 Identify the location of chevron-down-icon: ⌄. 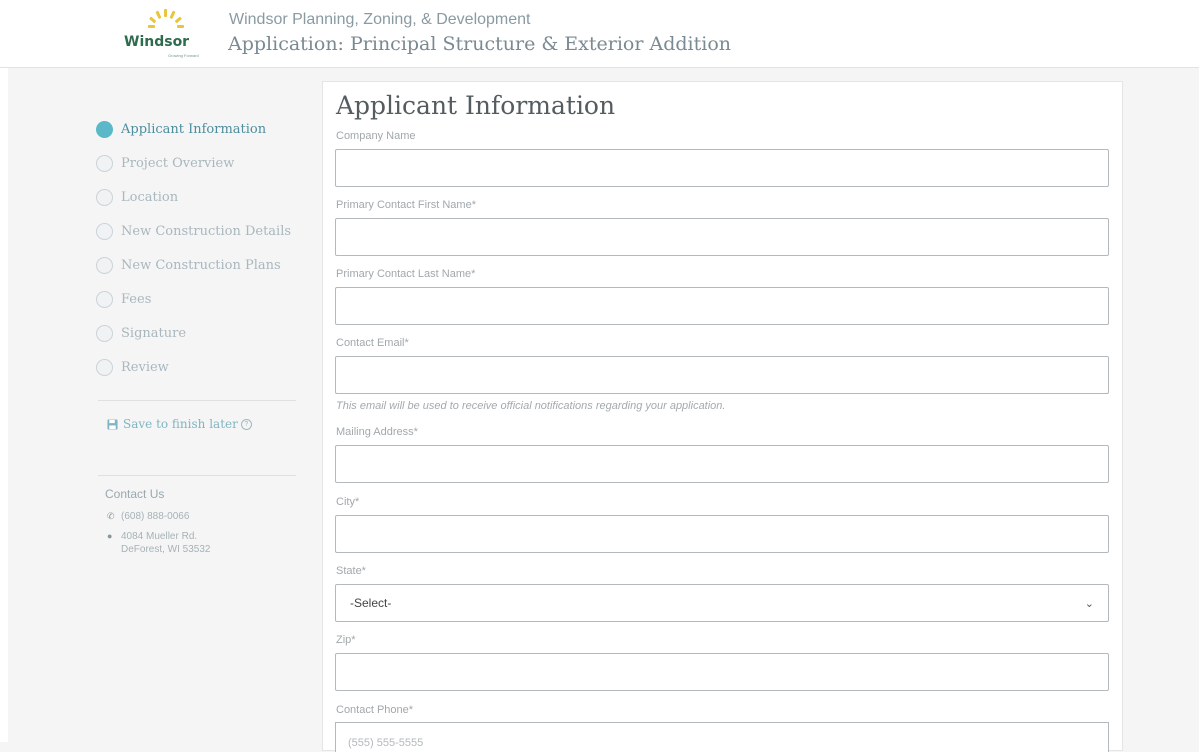
(1089, 603).